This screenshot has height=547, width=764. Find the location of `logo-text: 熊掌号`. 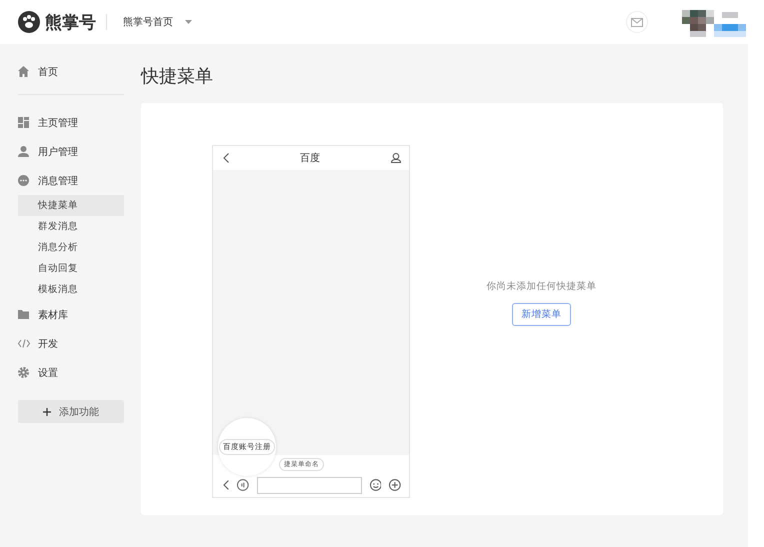

logo-text: 熊掌号 is located at coordinates (70, 23).